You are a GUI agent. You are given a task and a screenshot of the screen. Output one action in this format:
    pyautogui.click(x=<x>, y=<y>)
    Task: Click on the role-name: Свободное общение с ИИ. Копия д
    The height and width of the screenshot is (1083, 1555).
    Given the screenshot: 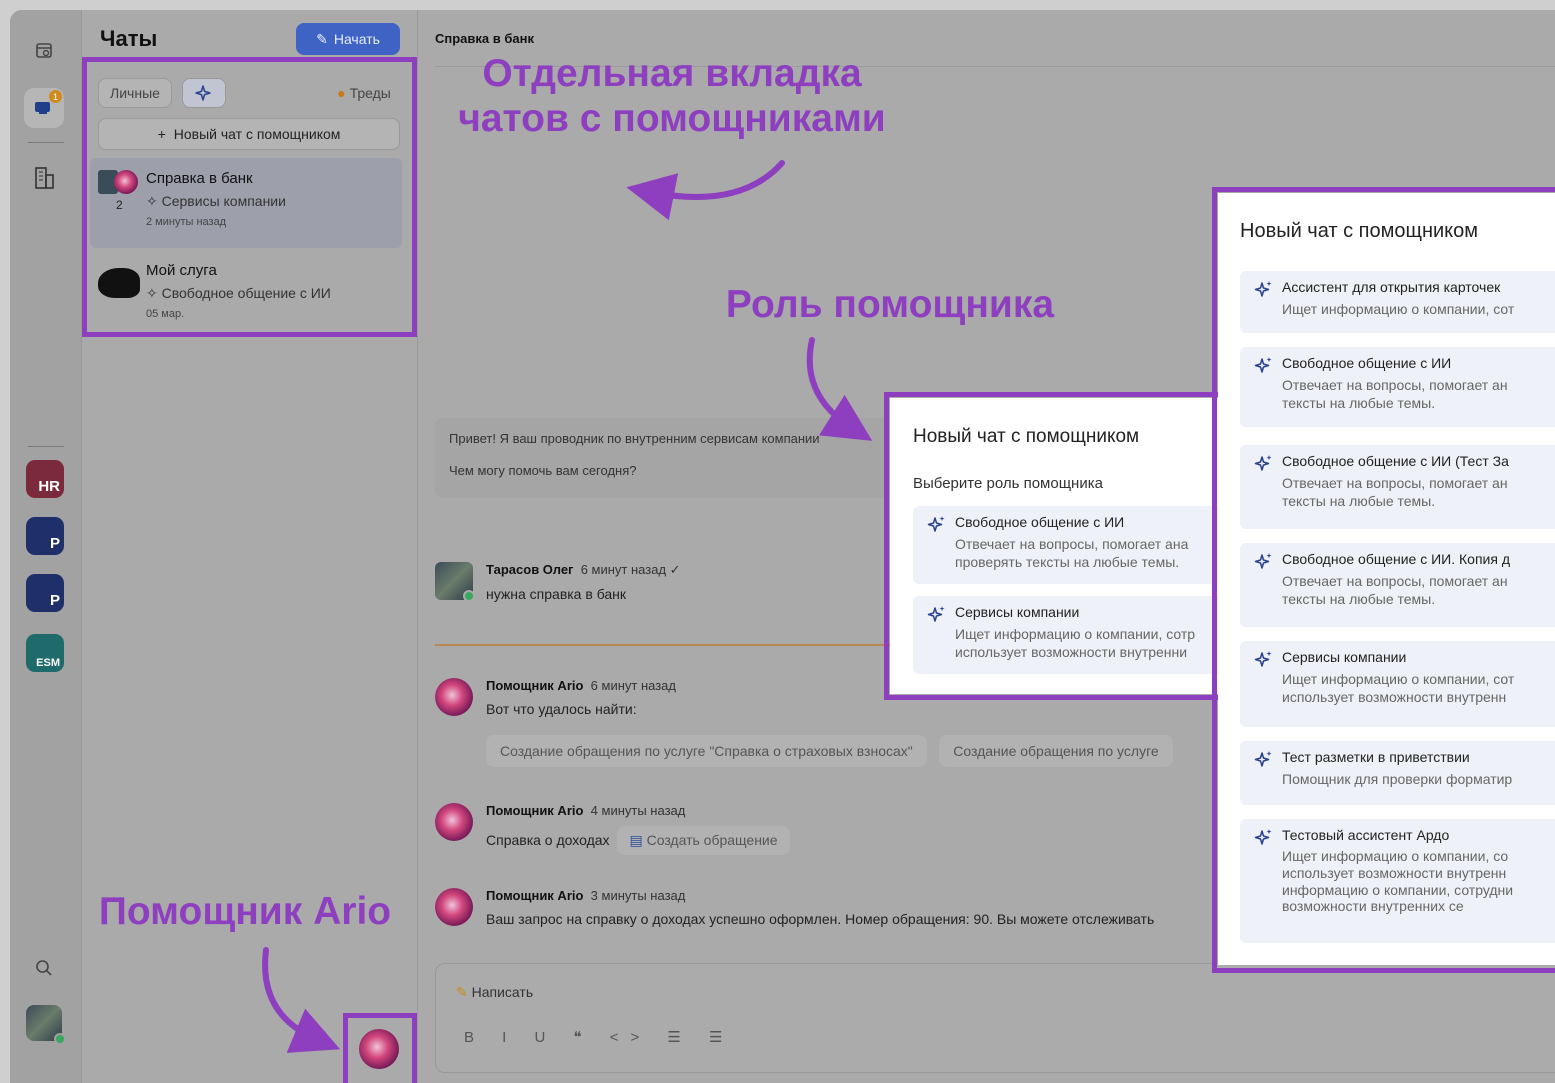 What is the action you would take?
    pyautogui.click(x=1396, y=559)
    